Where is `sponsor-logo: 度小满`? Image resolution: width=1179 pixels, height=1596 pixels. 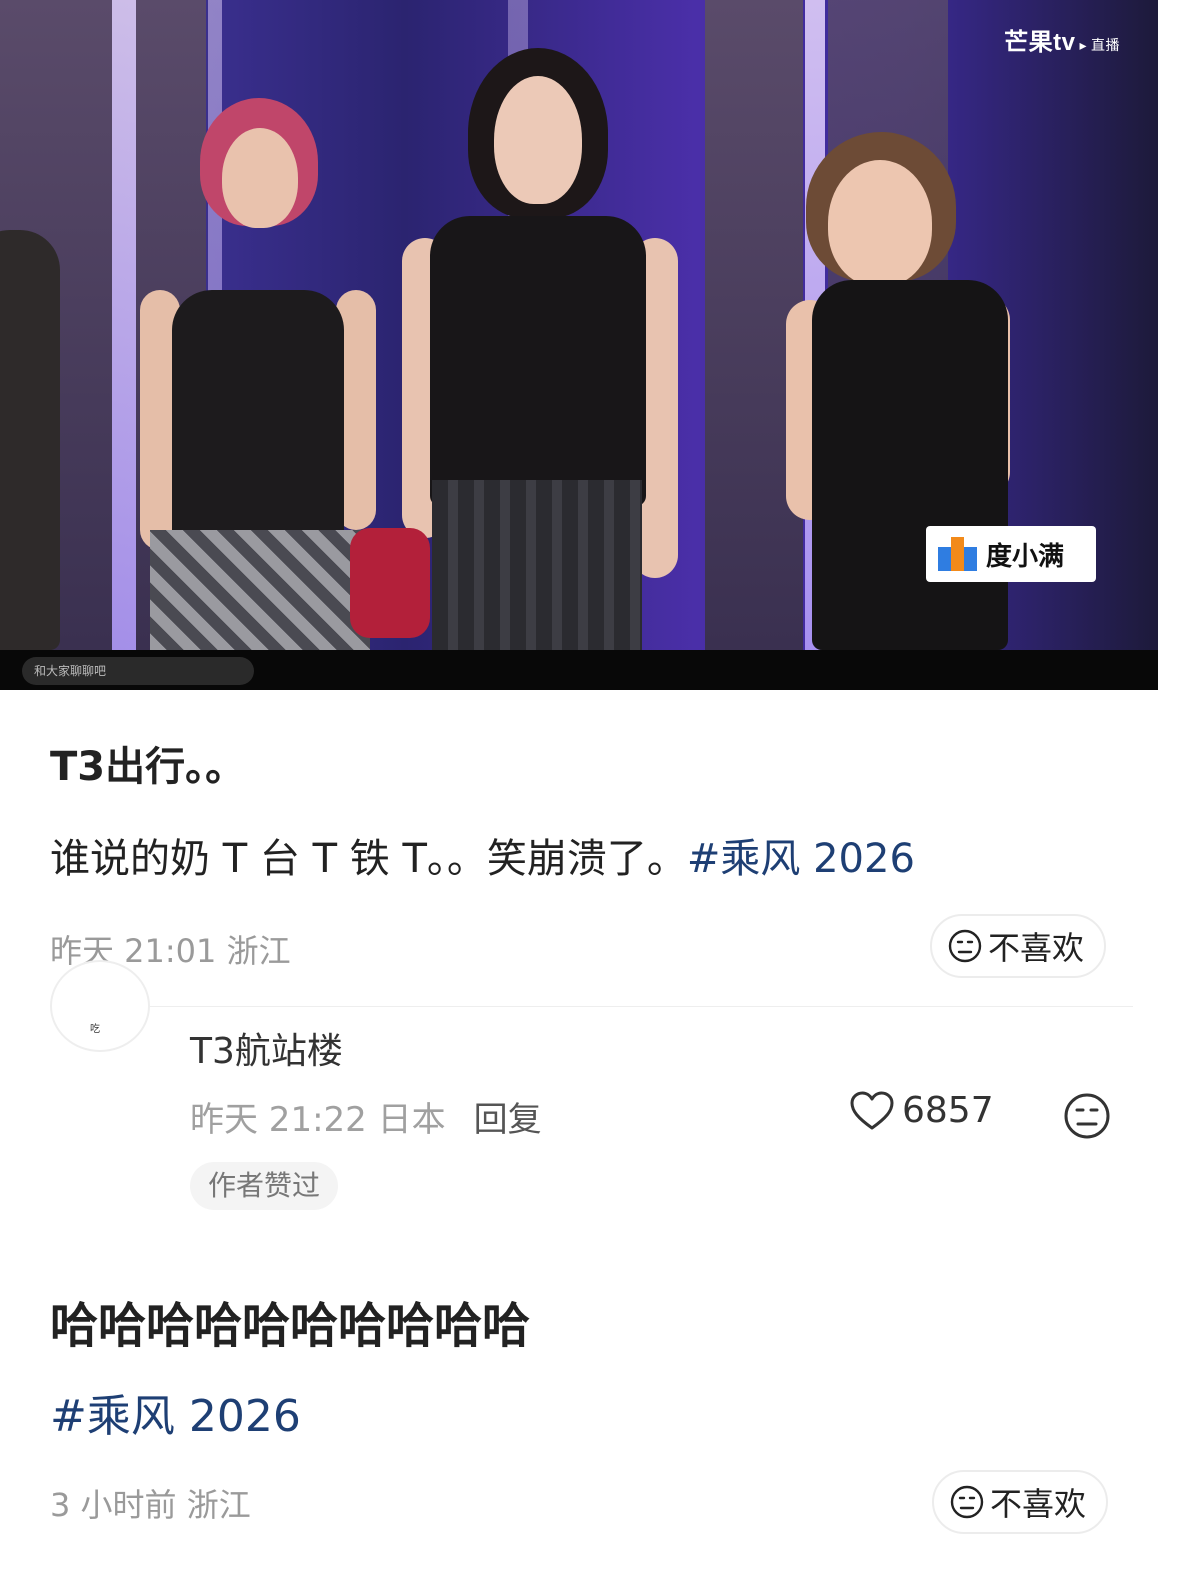
sponsor-logo: 度小满 is located at coordinates (1011, 554).